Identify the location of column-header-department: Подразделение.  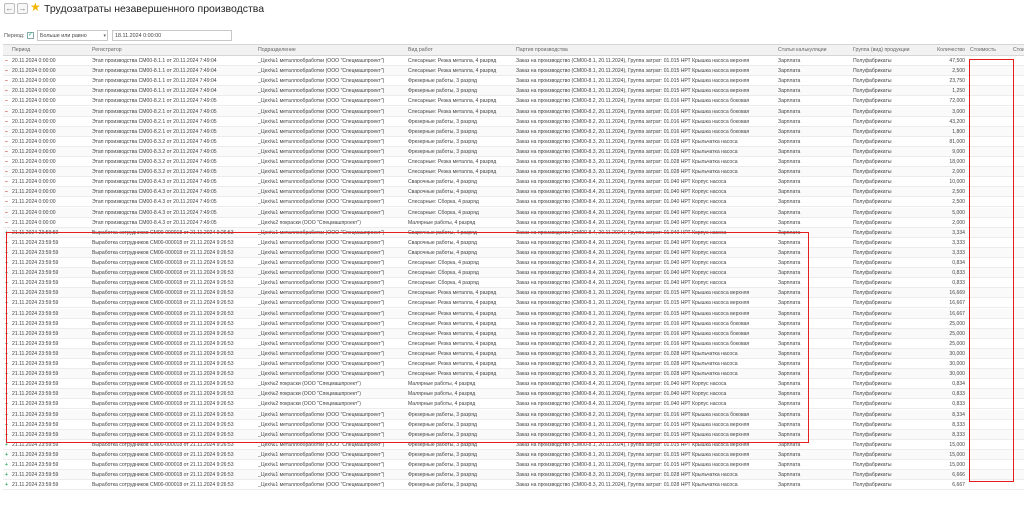
(332, 50).